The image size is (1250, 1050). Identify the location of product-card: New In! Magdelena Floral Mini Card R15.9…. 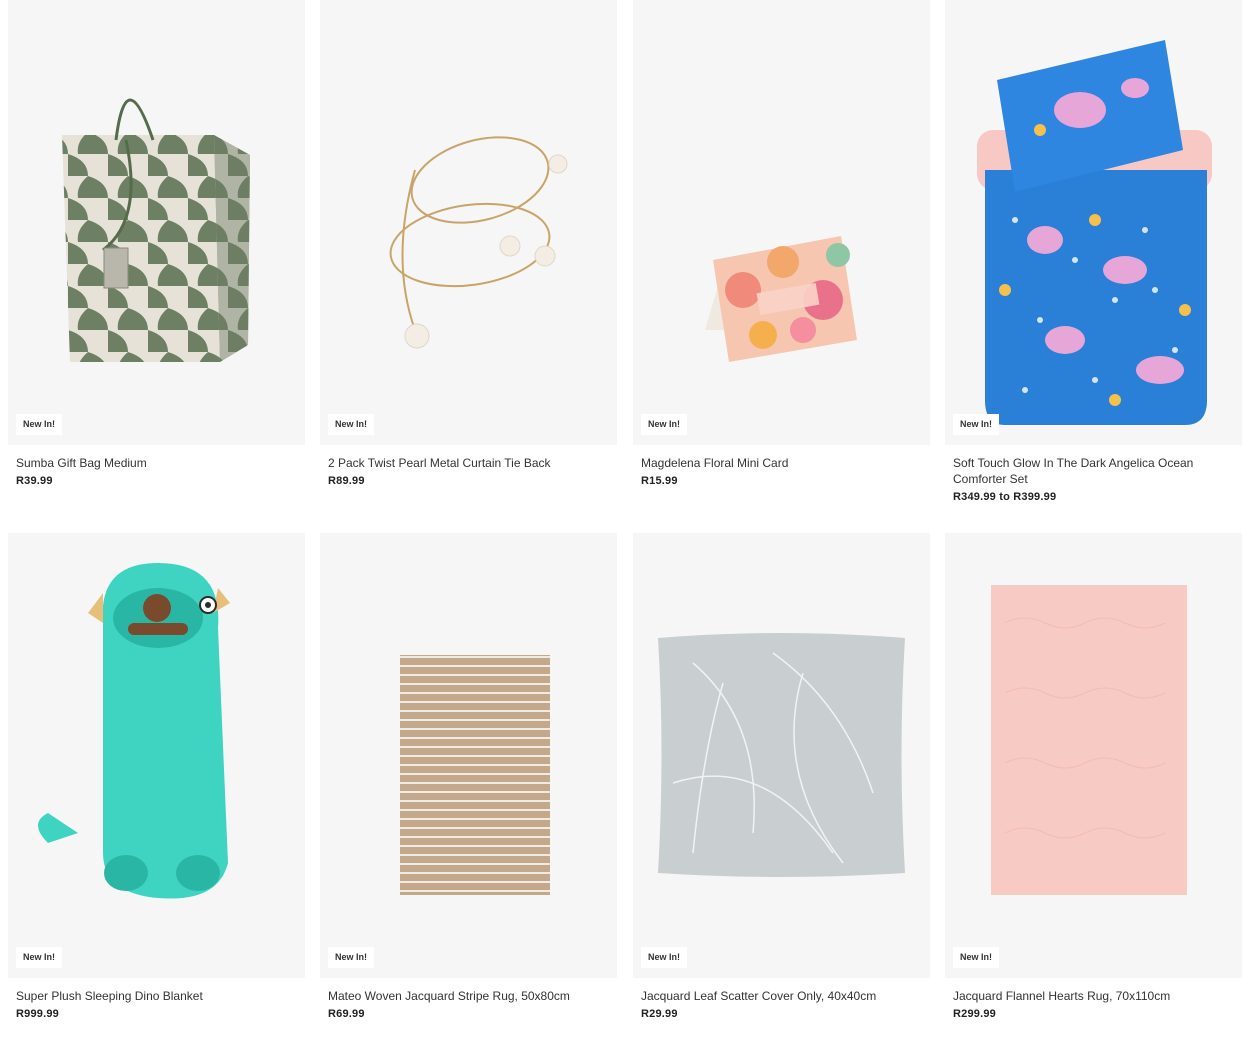
(781, 243).